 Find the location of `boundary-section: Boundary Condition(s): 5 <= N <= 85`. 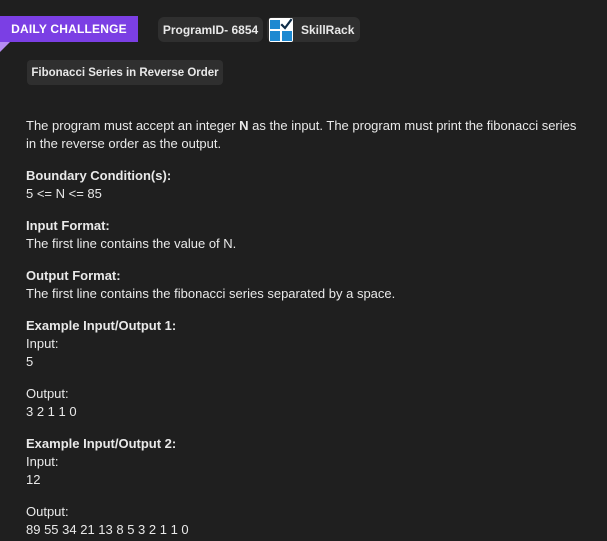

boundary-section: Boundary Condition(s): 5 <= N <= 85 is located at coordinates (306, 185).